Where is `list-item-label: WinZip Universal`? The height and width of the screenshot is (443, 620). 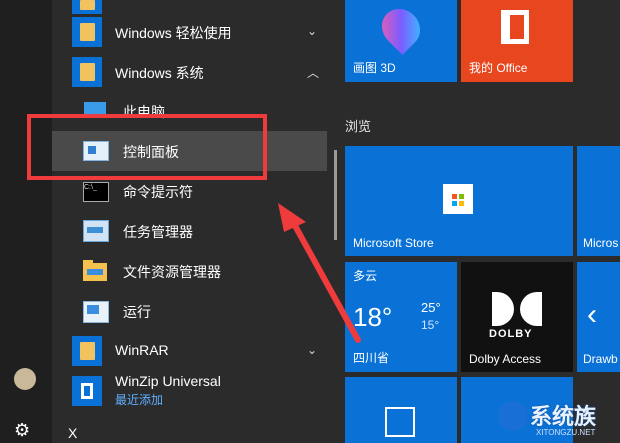
list-item-label: WinZip Universal is located at coordinates (168, 381).